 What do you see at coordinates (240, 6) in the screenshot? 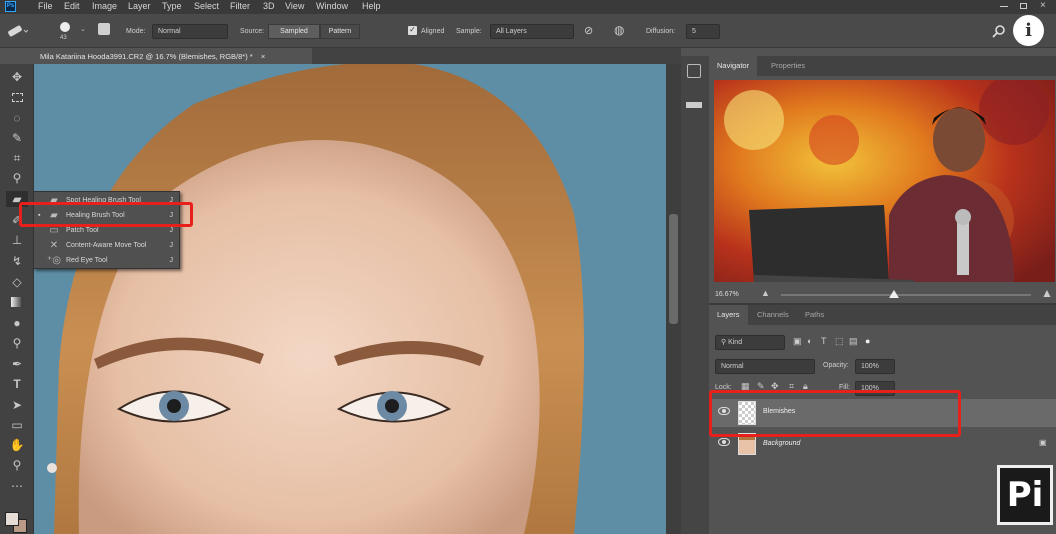
I see `menu-filter: Filter` at bounding box center [240, 6].